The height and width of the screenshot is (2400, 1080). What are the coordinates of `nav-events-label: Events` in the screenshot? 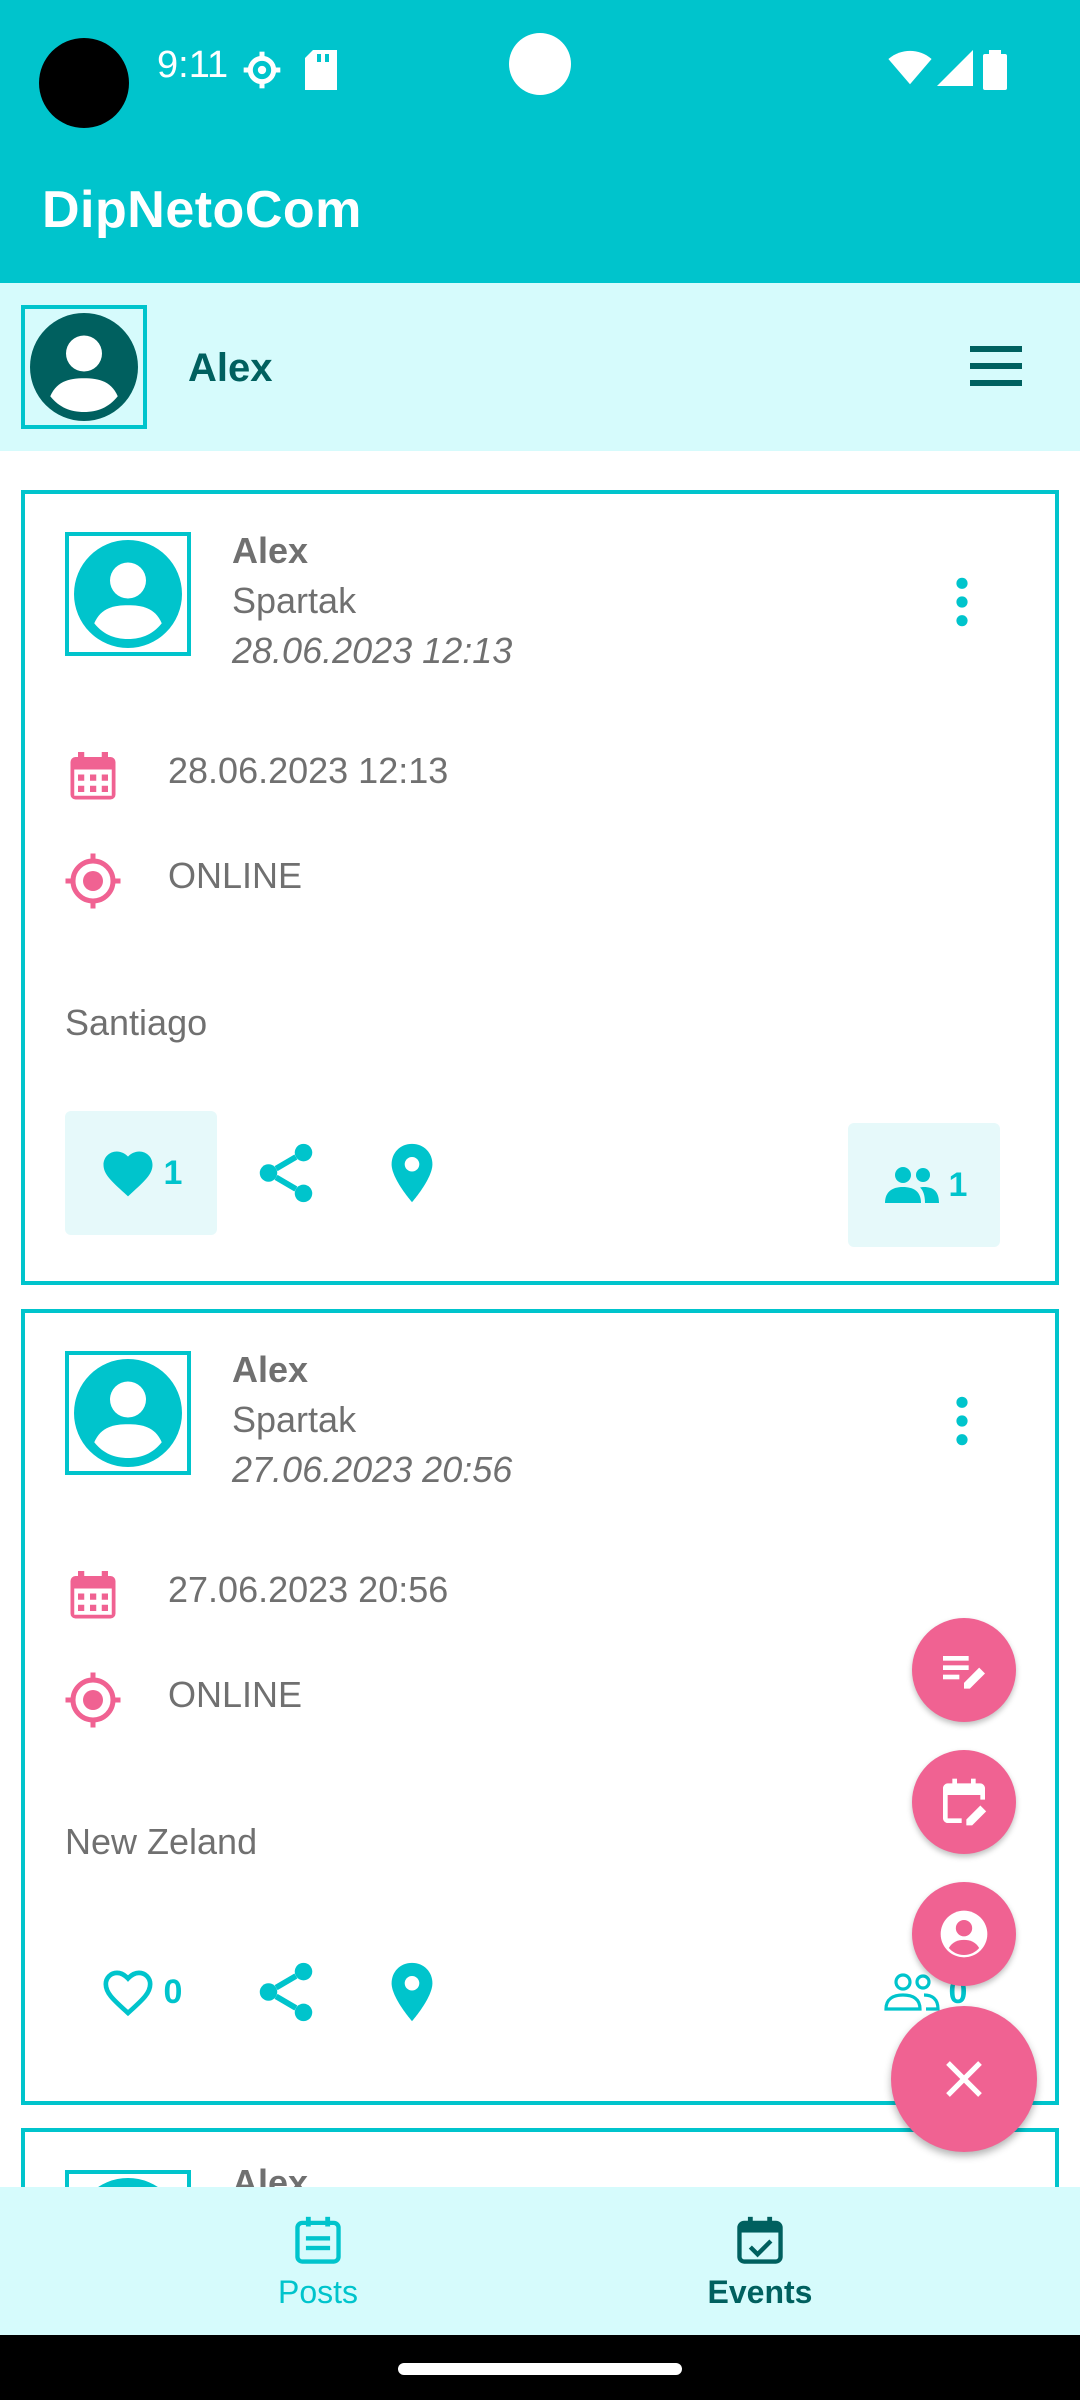 It's located at (760, 2291).